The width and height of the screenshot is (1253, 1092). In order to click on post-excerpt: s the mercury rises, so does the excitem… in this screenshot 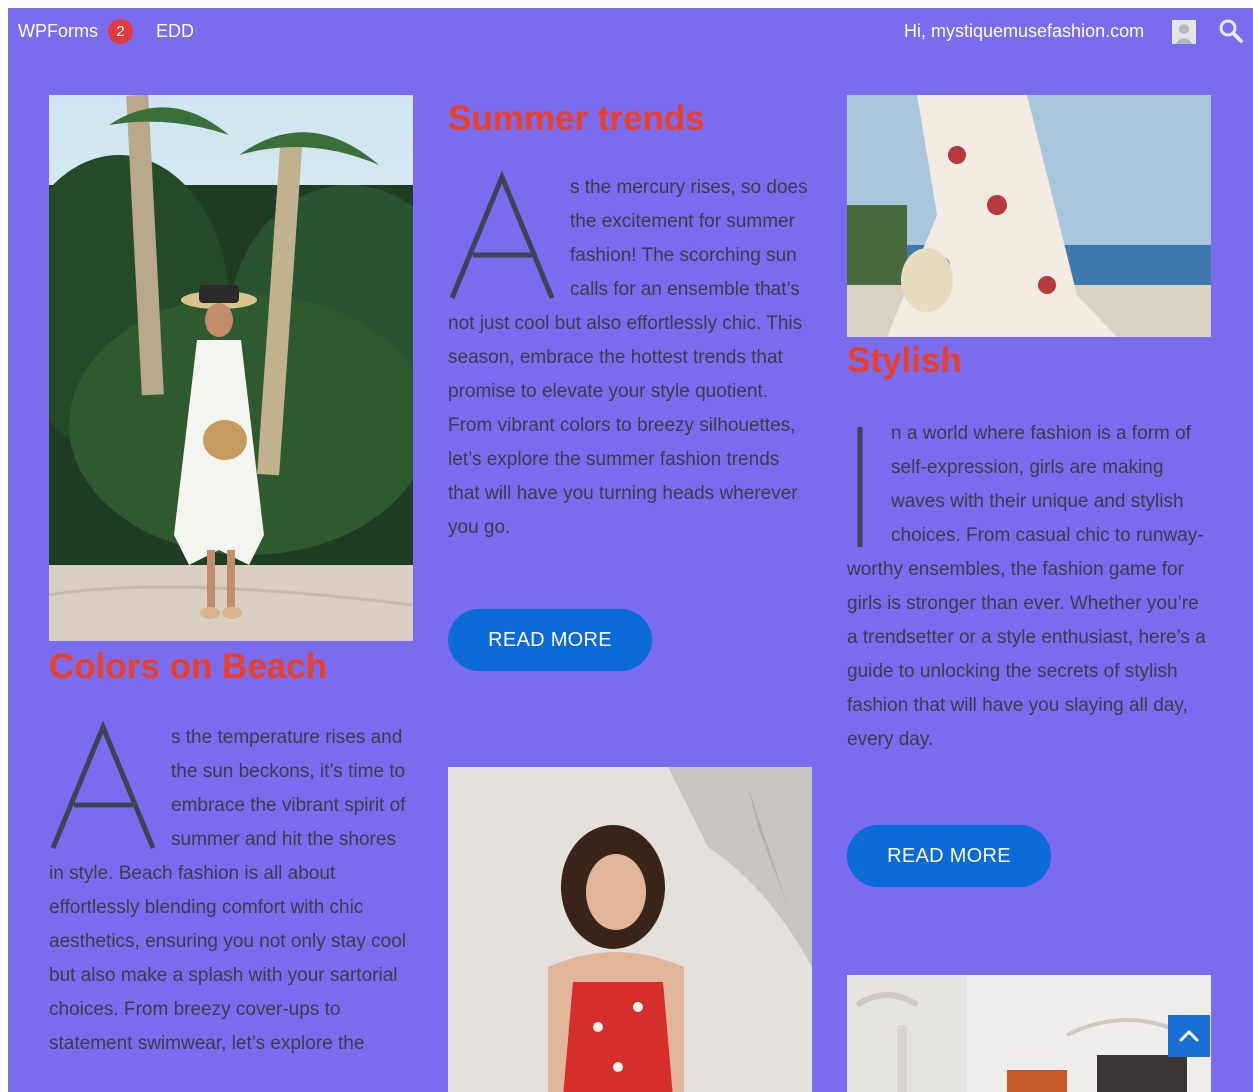, I will do `click(630, 358)`.